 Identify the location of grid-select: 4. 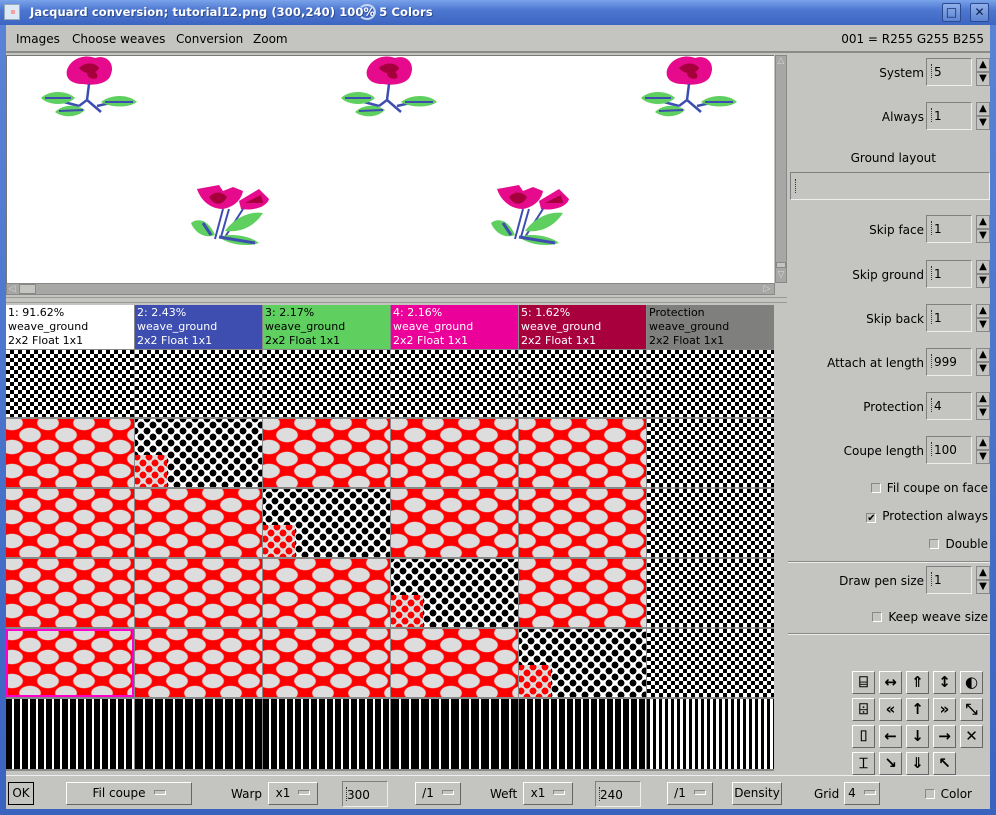
(862, 793).